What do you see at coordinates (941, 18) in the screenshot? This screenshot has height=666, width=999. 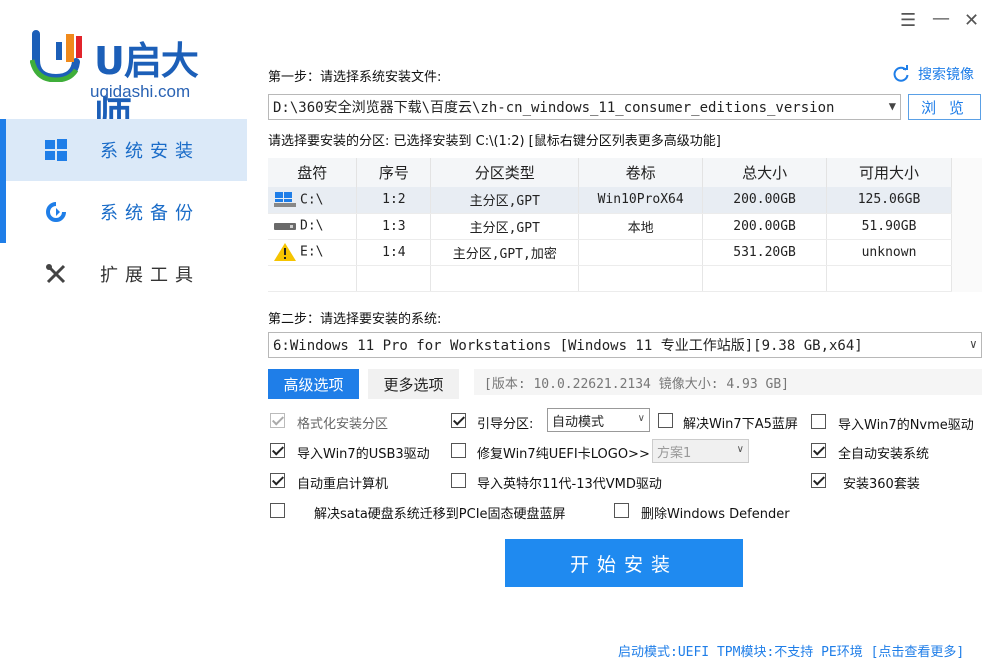 I see `minimize-icon: —` at bounding box center [941, 18].